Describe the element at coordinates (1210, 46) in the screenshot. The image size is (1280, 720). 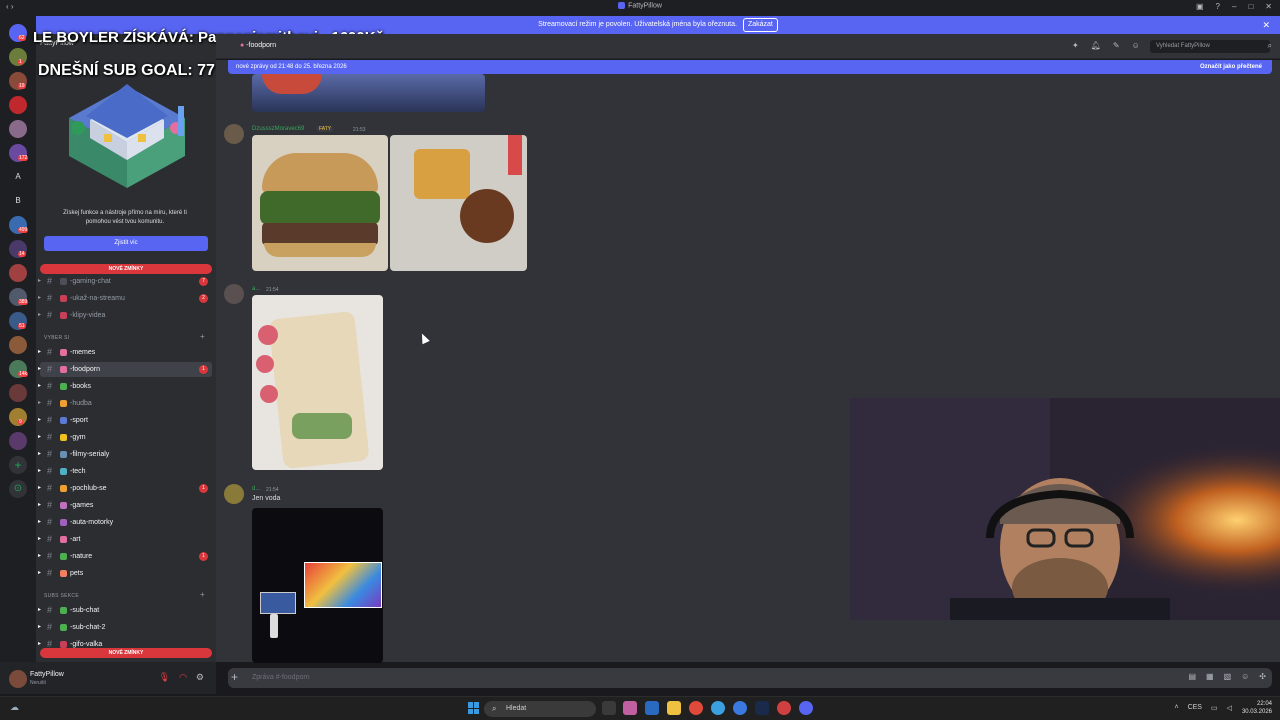
I see `search-input: Vyhledat FattyPillow` at that location.